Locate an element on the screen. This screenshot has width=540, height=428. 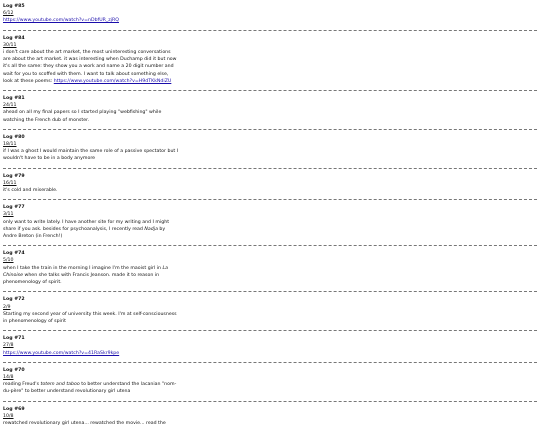
entry-text: it's cold and miserable. is located at coordinates (30, 191).